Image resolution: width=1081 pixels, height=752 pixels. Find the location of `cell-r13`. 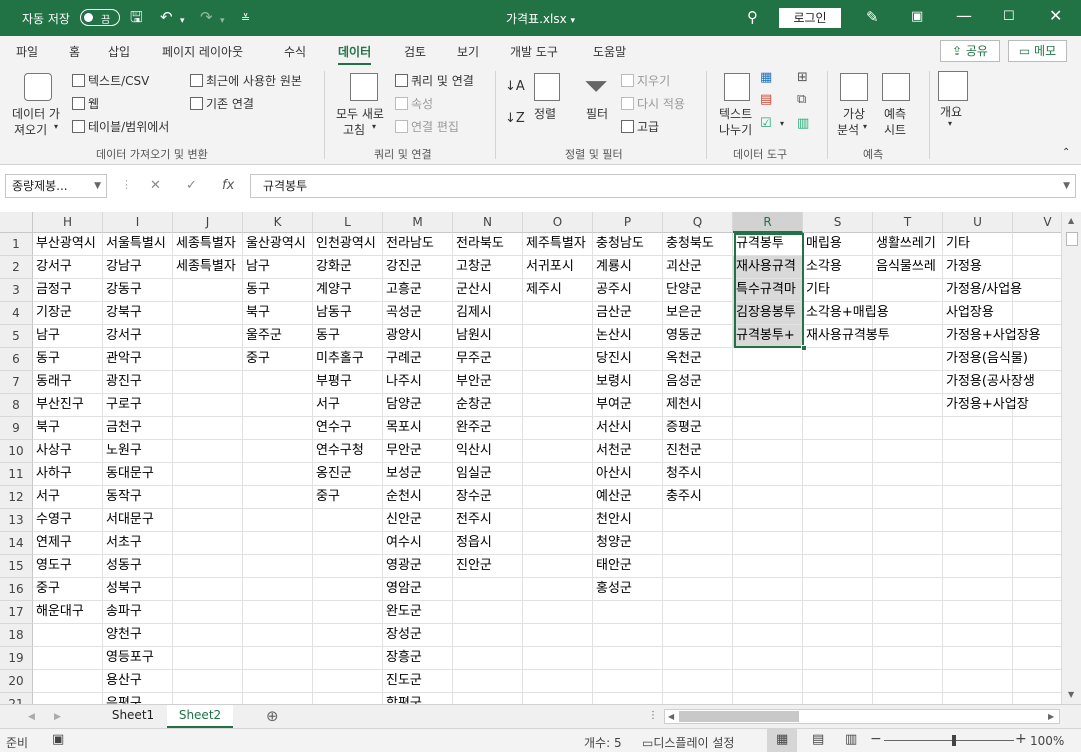

cell-r13 is located at coordinates (768, 520).